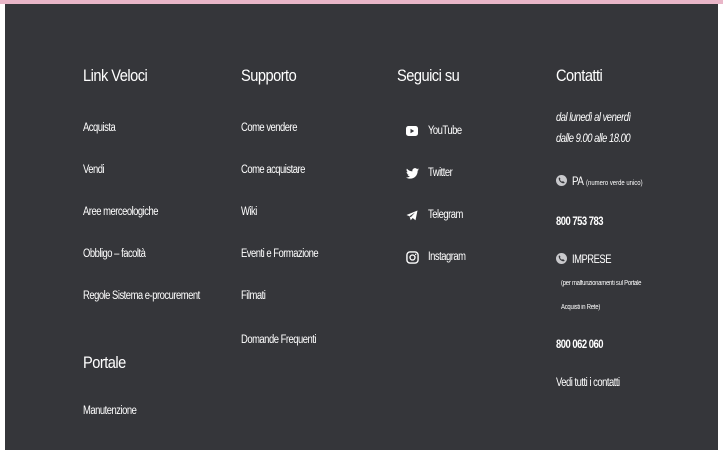  I want to click on pa-row: PA (numero verde unico), so click(607, 182).